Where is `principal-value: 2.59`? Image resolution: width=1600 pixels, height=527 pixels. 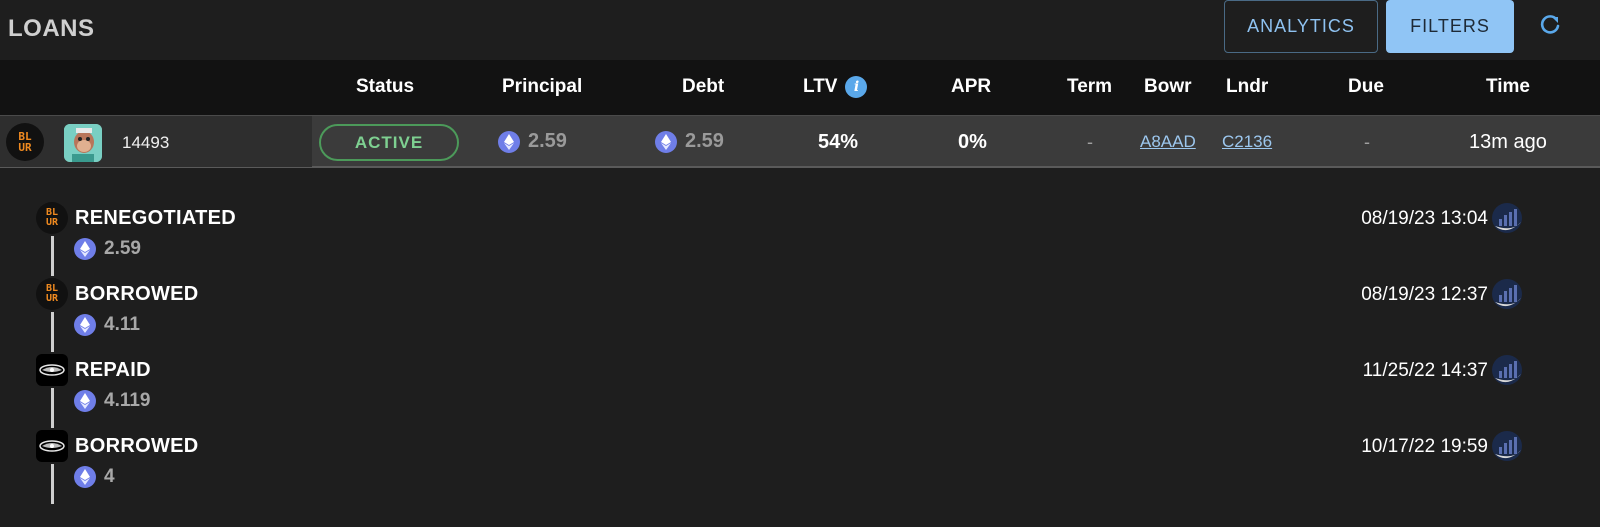
principal-value: 2.59 is located at coordinates (547, 141).